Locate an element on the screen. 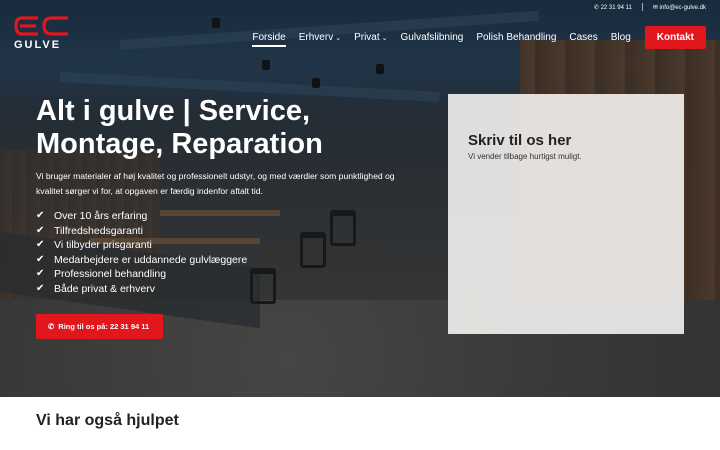  form-subtitle: Vi vender tilbage hurtigst muligt. is located at coordinates (525, 156).